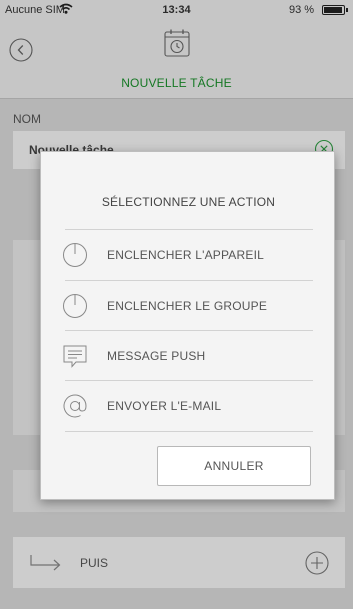  I want to click on cancel-button: ANNULER, so click(234, 466).